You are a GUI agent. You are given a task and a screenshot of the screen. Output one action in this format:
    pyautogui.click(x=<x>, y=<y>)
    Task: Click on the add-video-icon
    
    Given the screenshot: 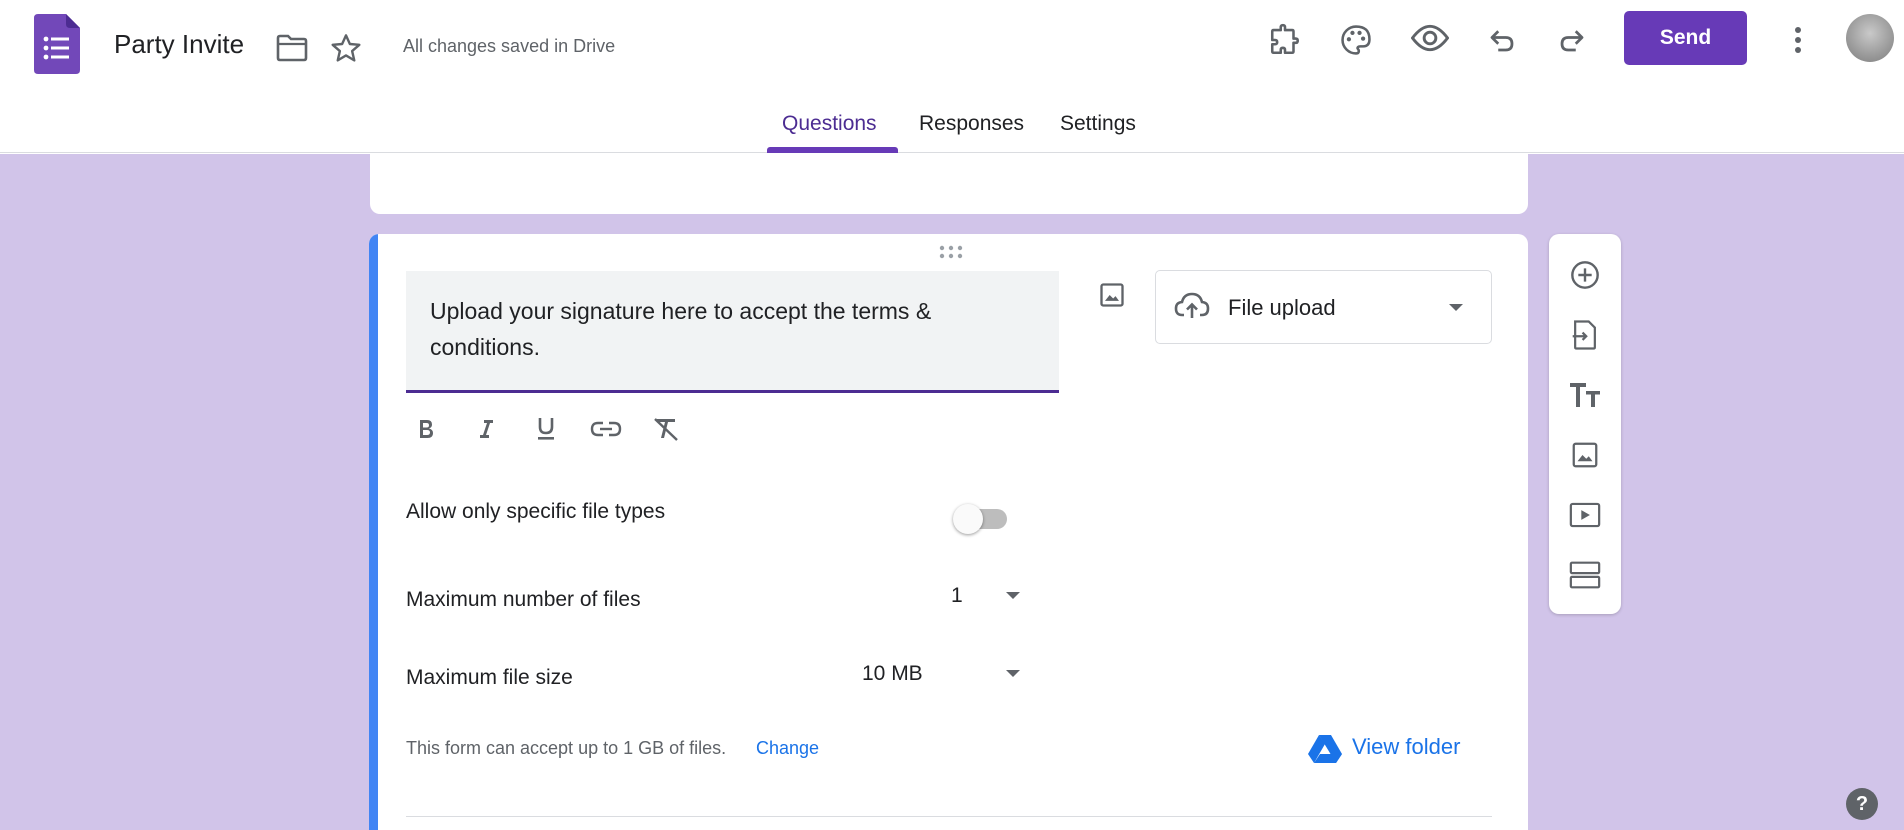 What is the action you would take?
    pyautogui.click(x=1585, y=515)
    